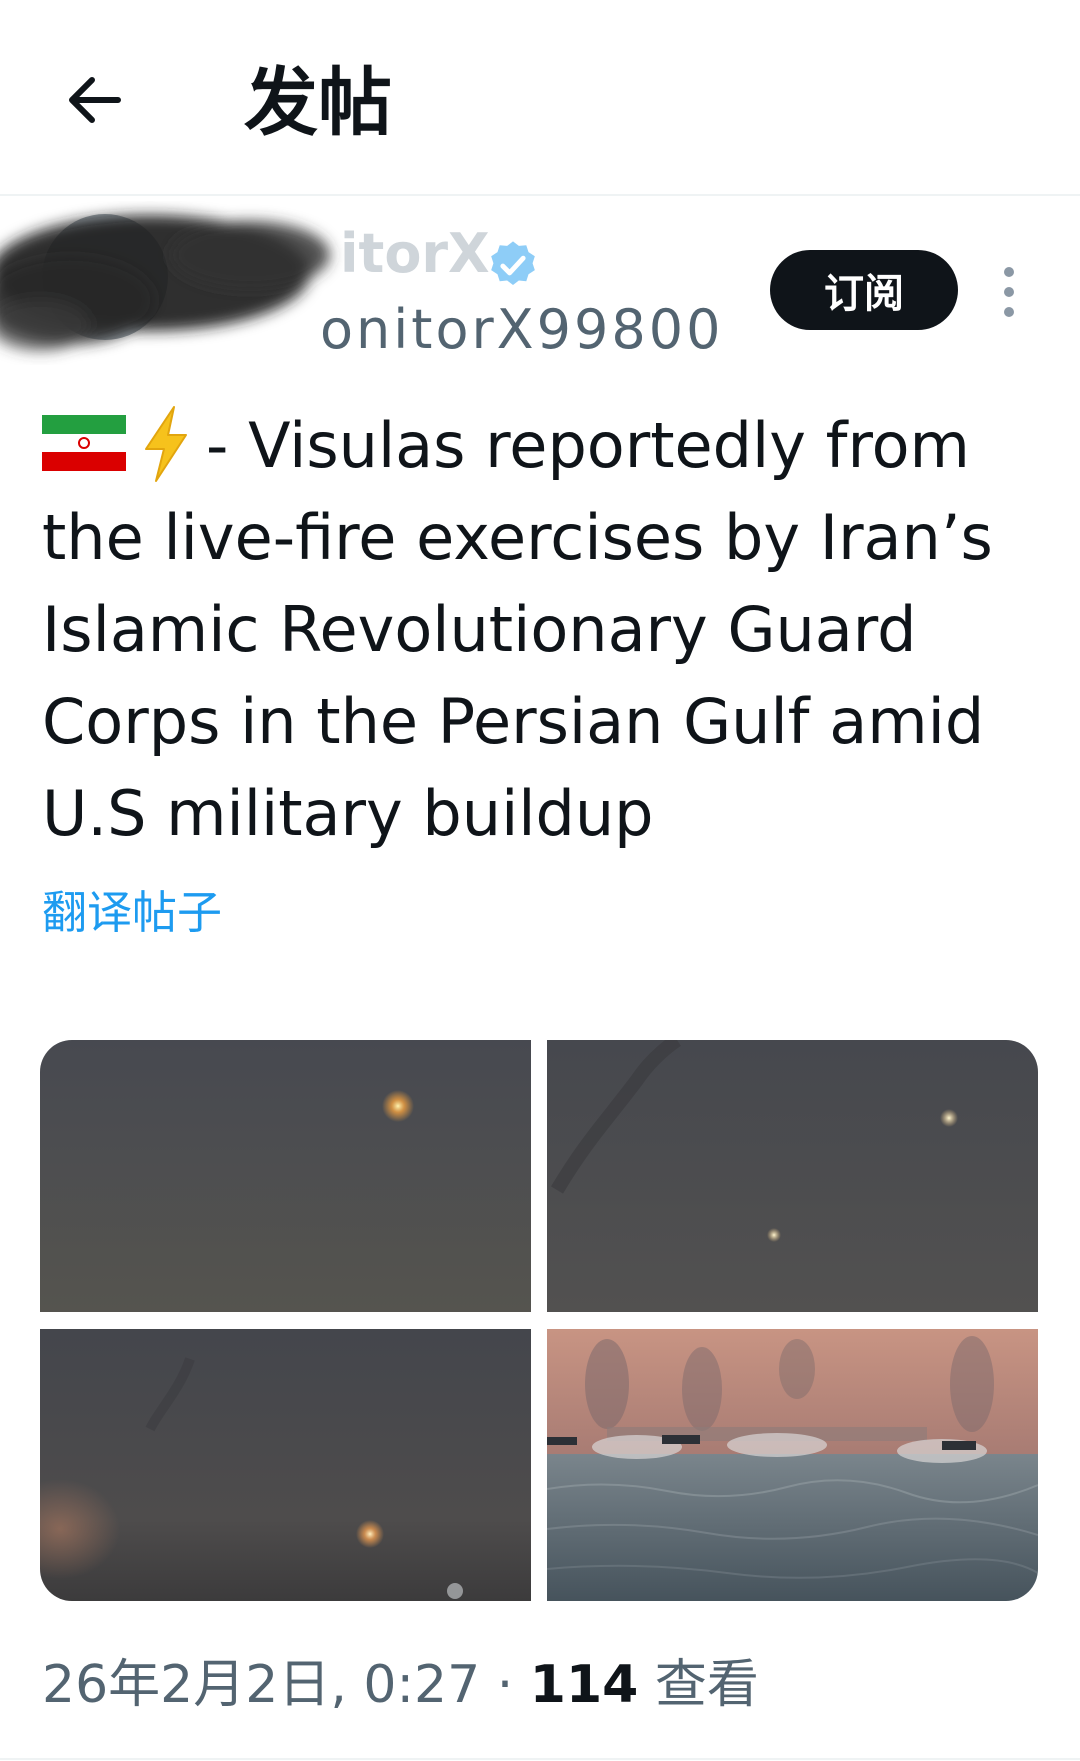  I want to click on lightning-icon, so click(166, 444).